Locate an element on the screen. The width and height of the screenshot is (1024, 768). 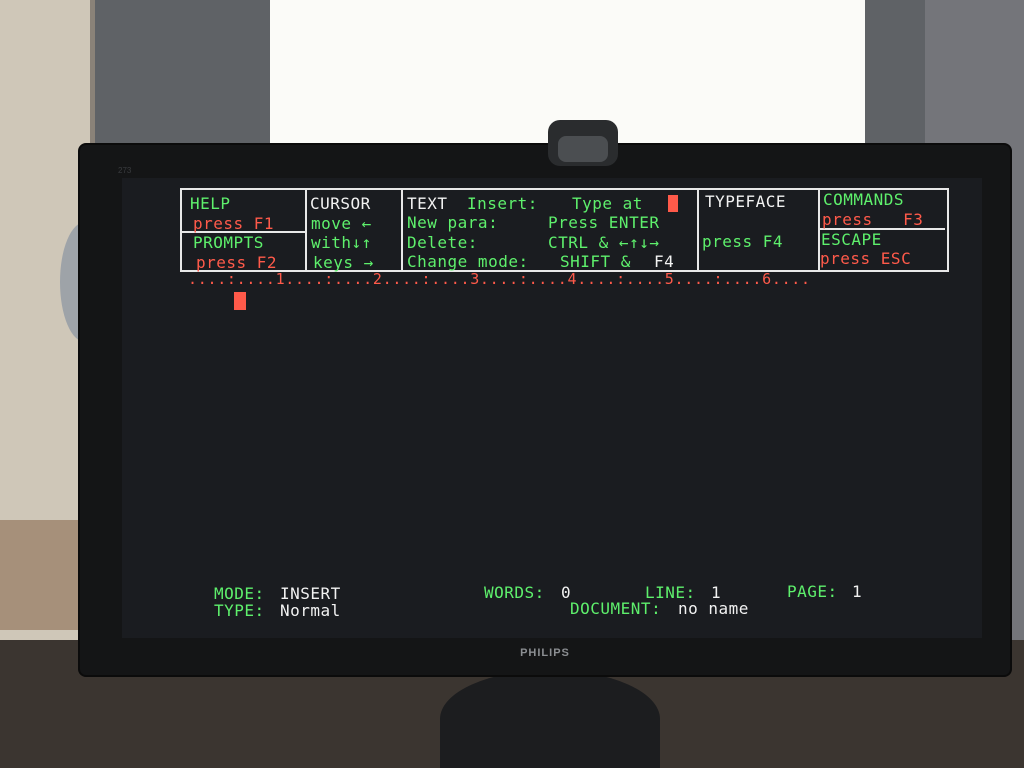
typeface-action: press F4 is located at coordinates (742, 242).